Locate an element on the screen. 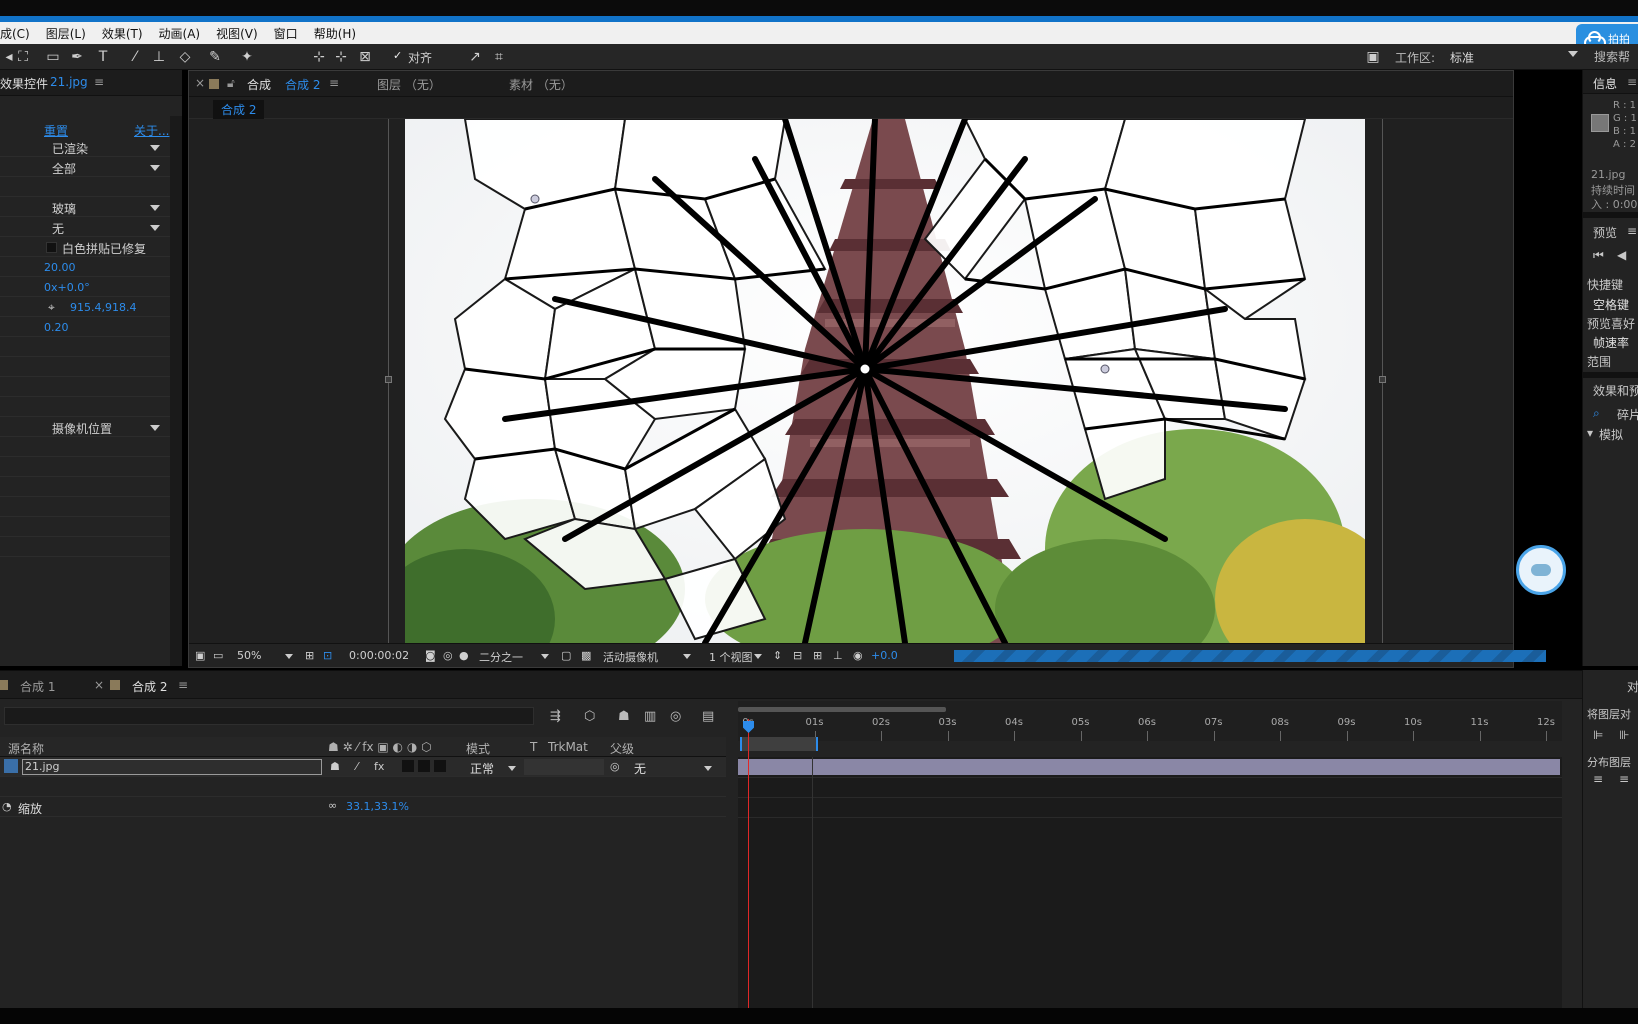  tab-comp-1: 合成 1 is located at coordinates (37, 686).